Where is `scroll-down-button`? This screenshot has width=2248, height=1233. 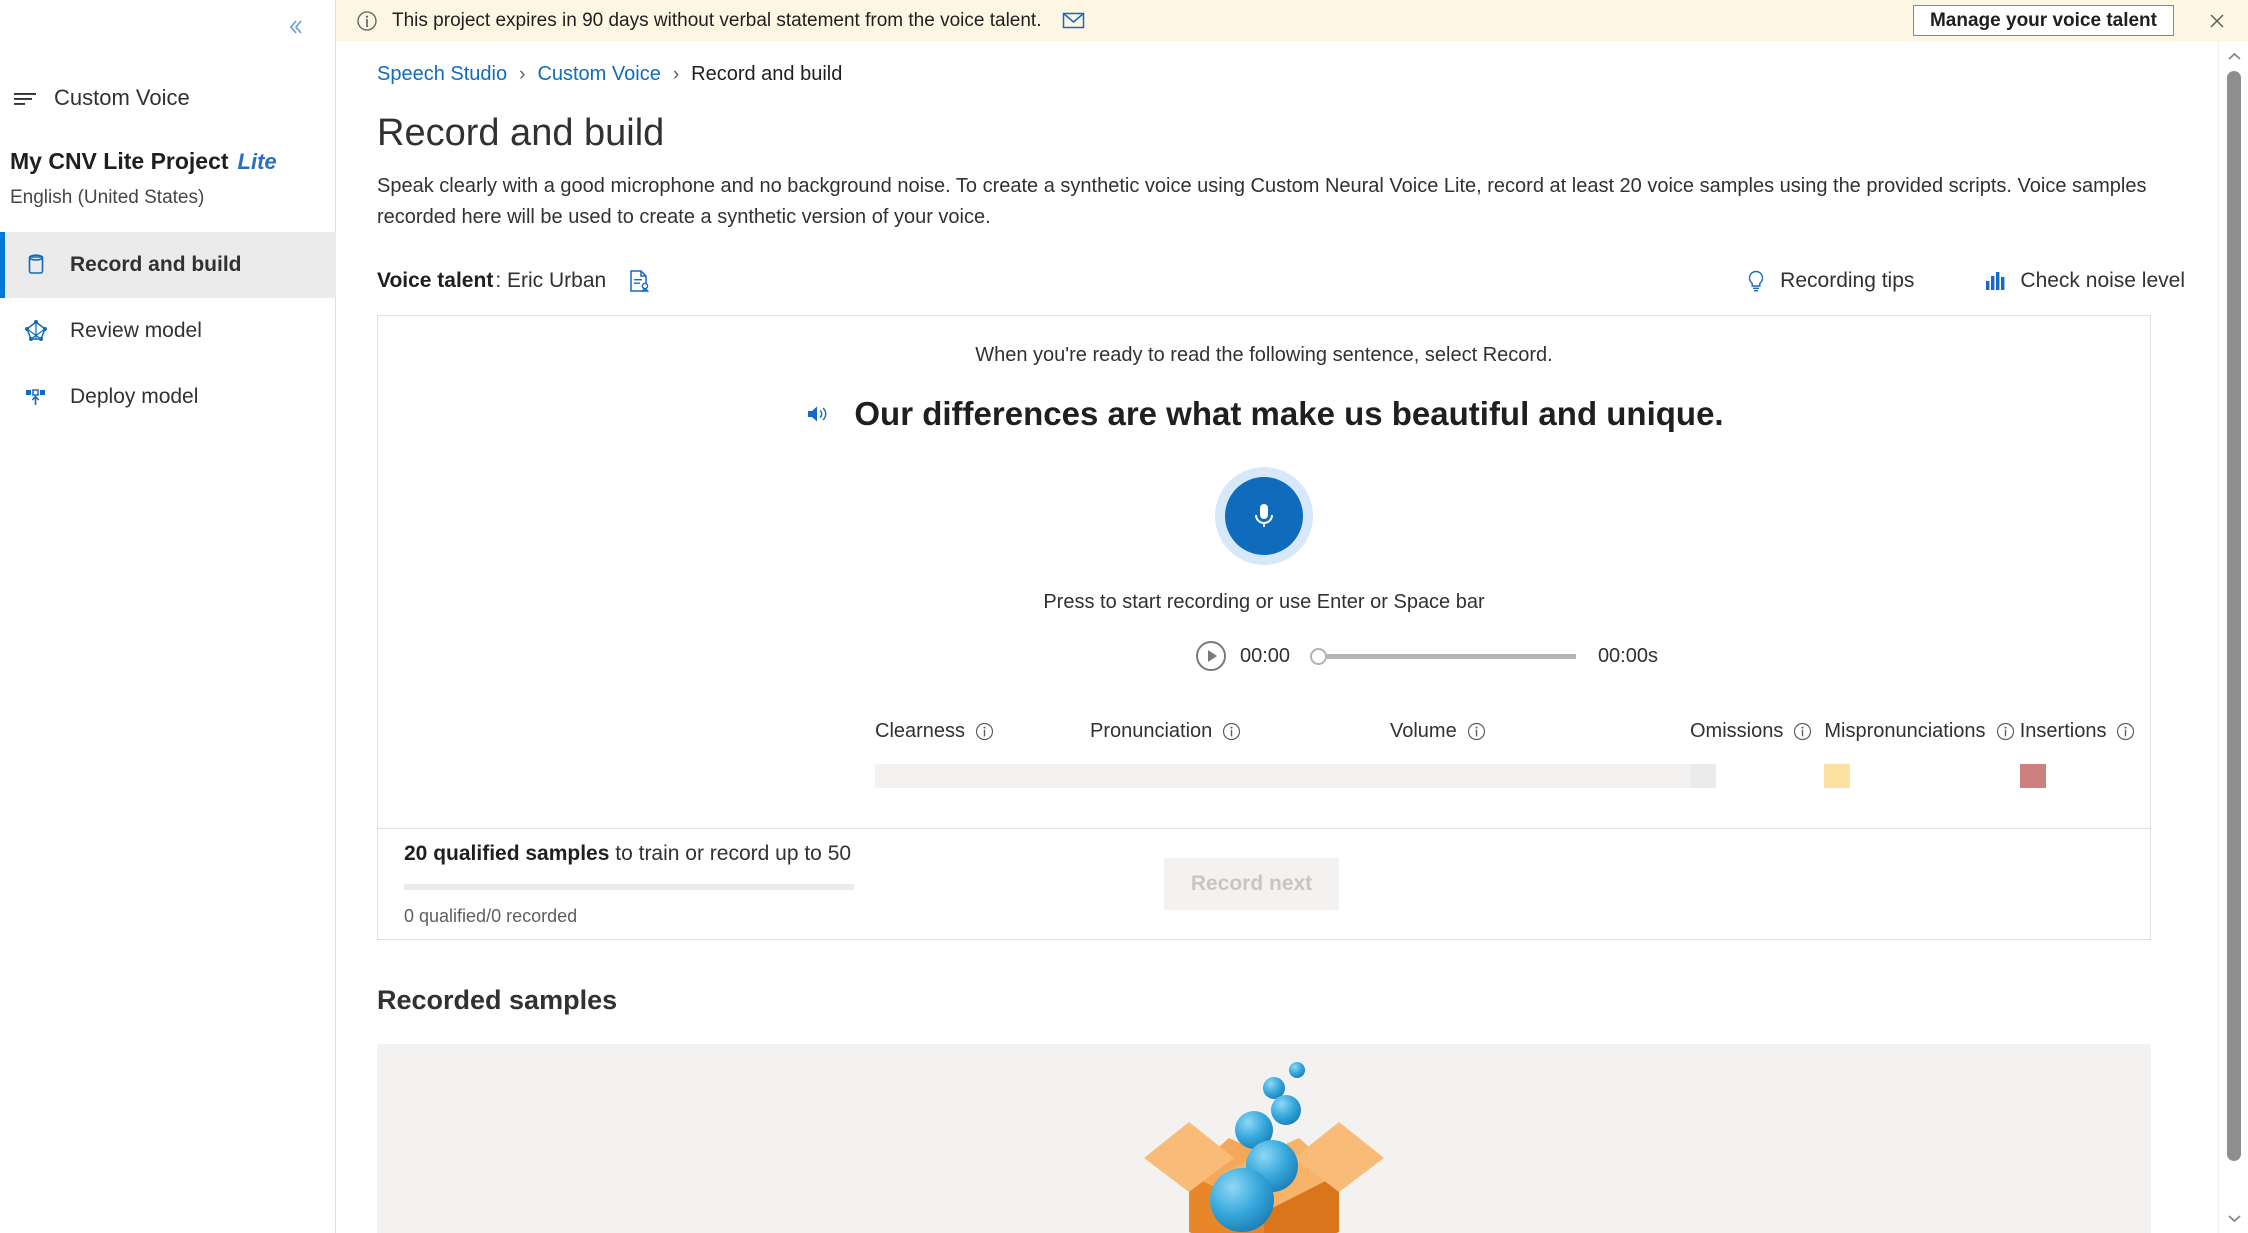
scroll-down-button is located at coordinates (2233, 1218).